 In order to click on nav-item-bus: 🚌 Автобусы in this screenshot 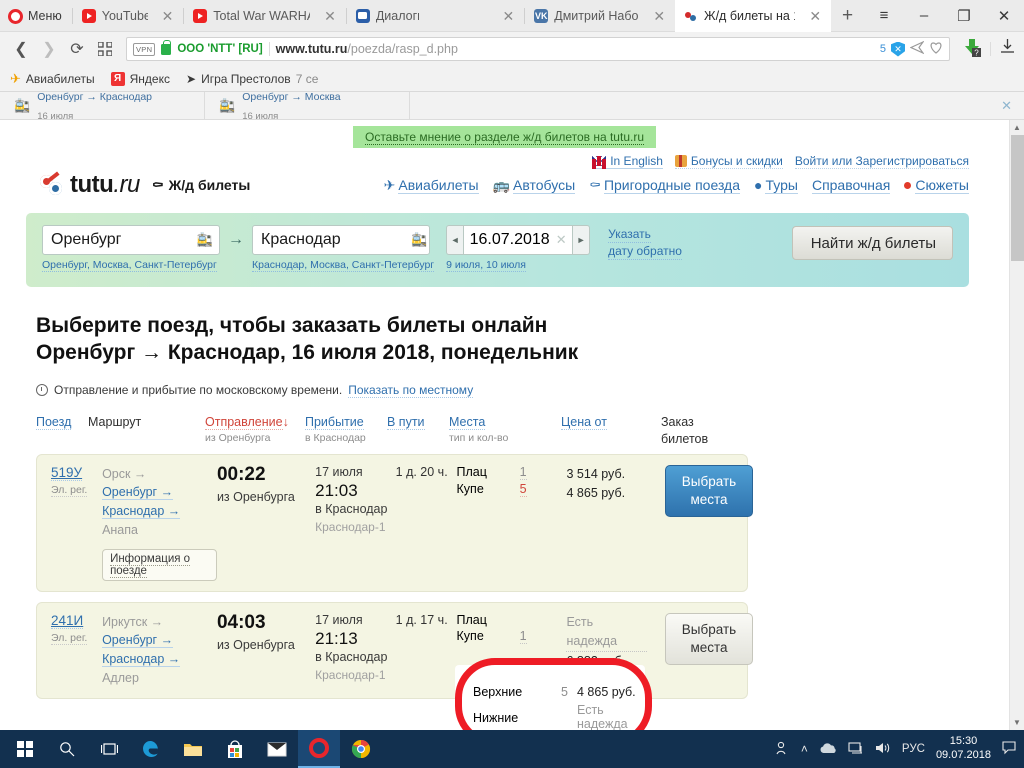, I will do `click(534, 185)`.